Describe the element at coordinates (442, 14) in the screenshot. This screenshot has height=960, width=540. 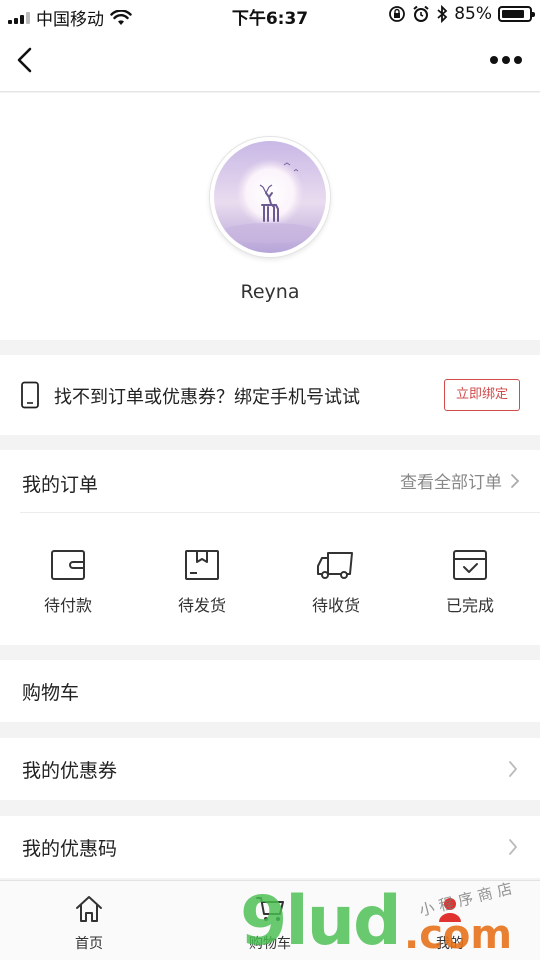
I see `bluetooth-icon` at that location.